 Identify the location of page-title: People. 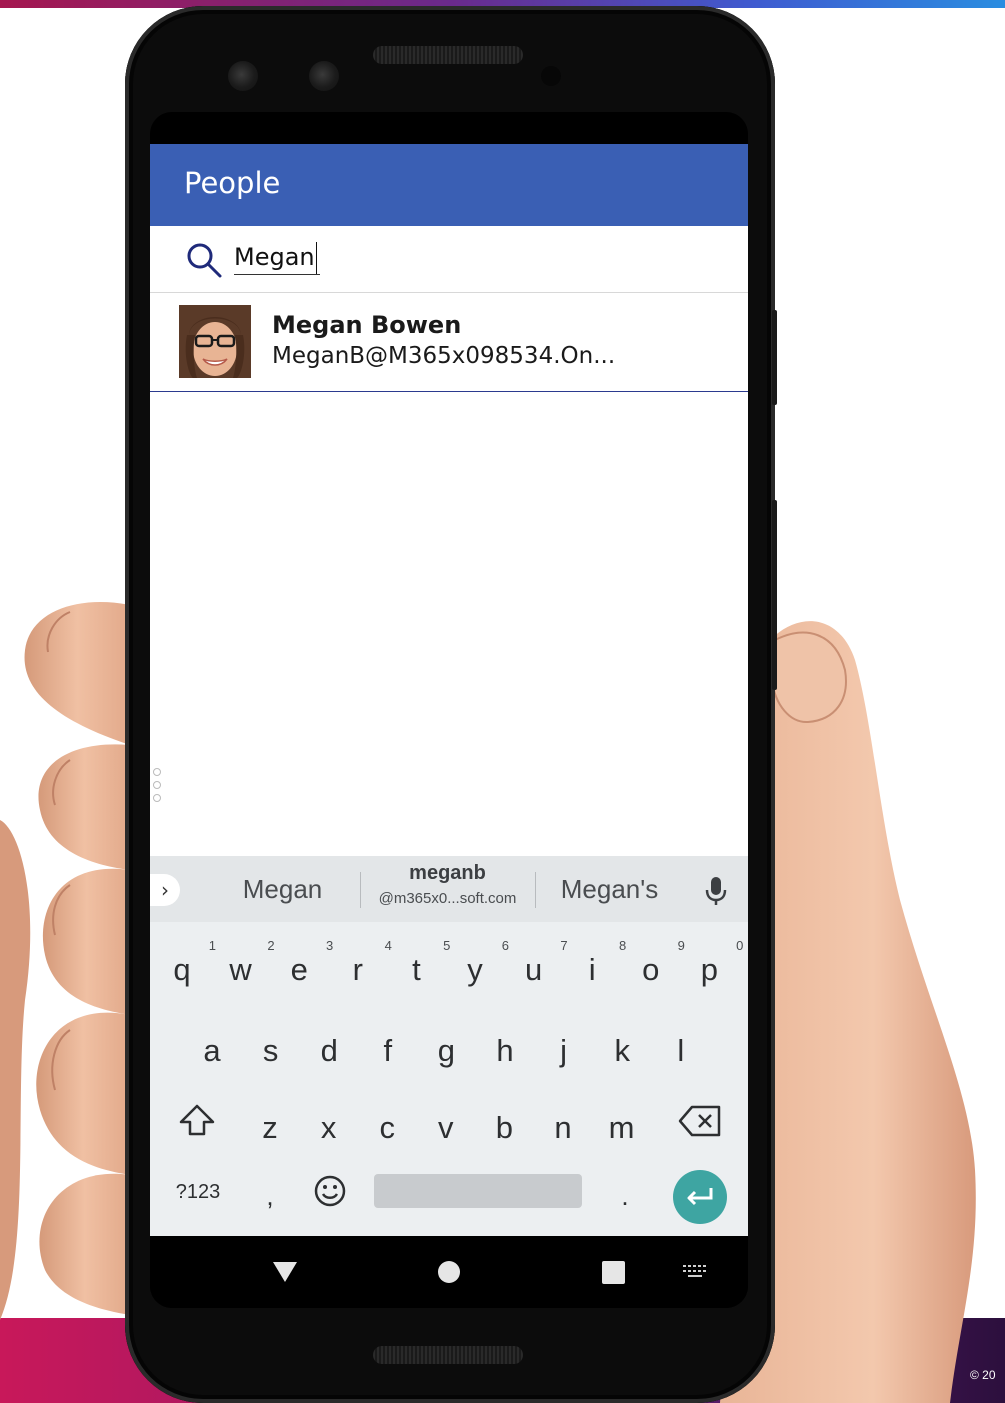
(232, 183).